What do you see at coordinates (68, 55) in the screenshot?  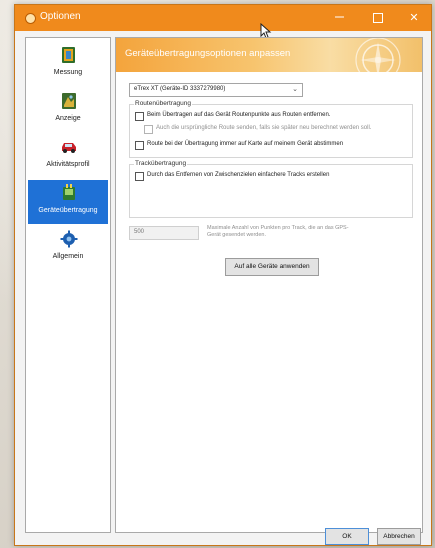 I see `measurement-book-icon` at bounding box center [68, 55].